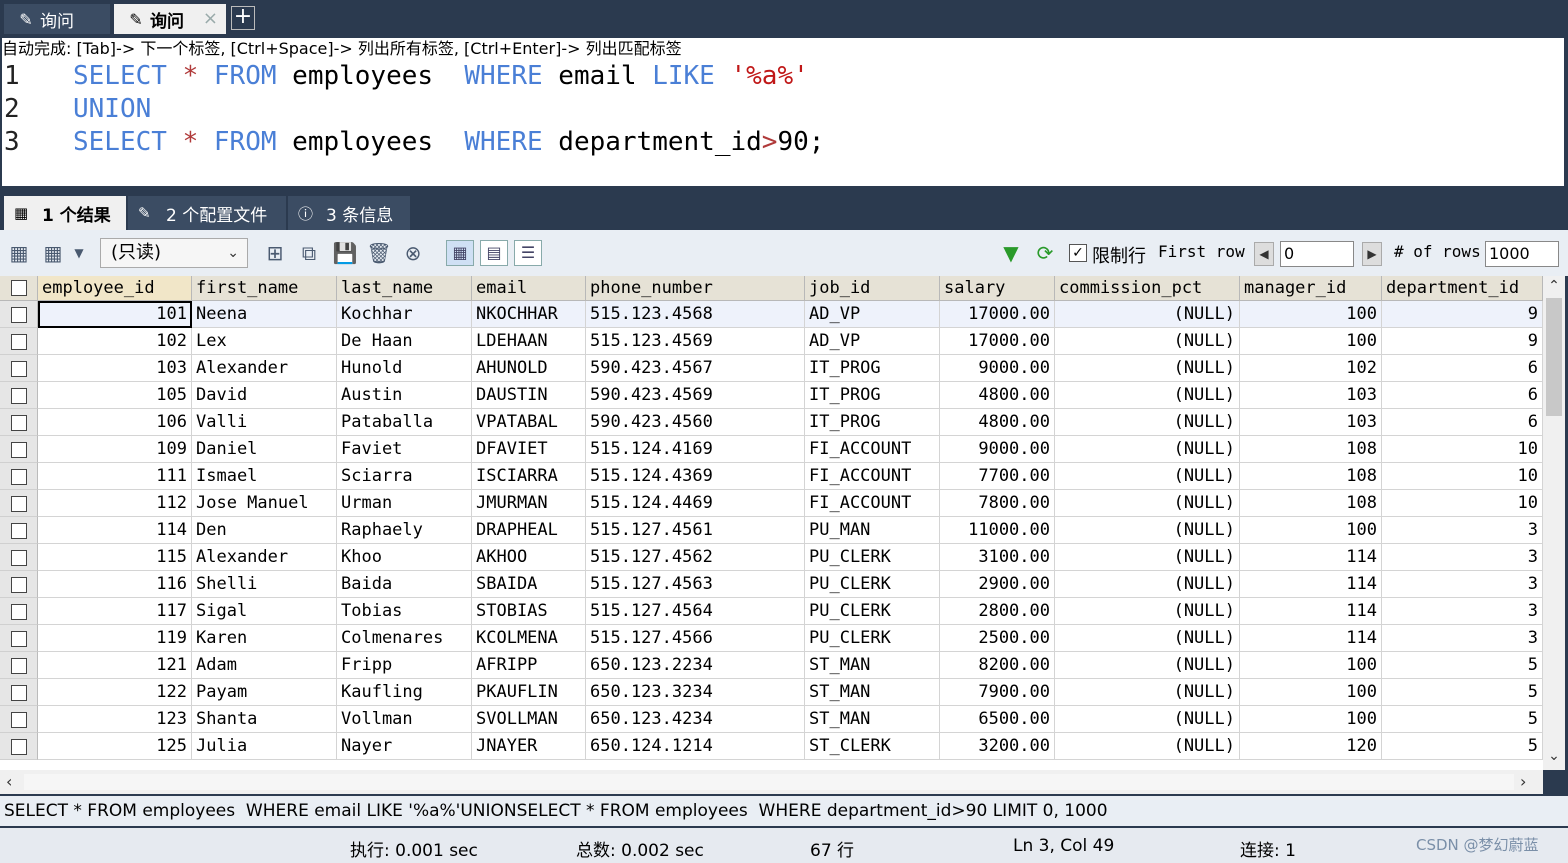  Describe the element at coordinates (115, 422) in the screenshot. I see `table-cell: 106` at that location.